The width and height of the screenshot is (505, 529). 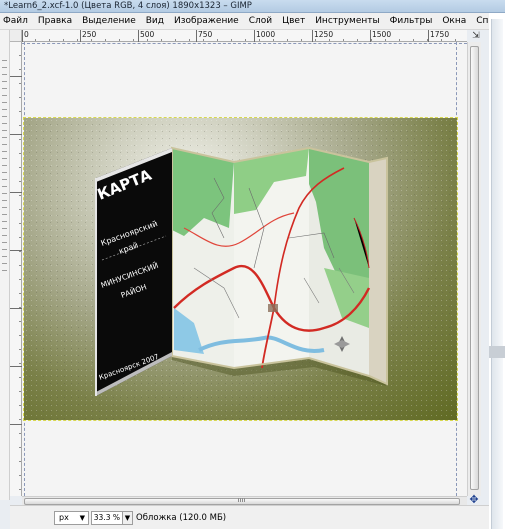 What do you see at coordinates (382, 34) in the screenshot?
I see `ruler-label: 1500` at bounding box center [382, 34].